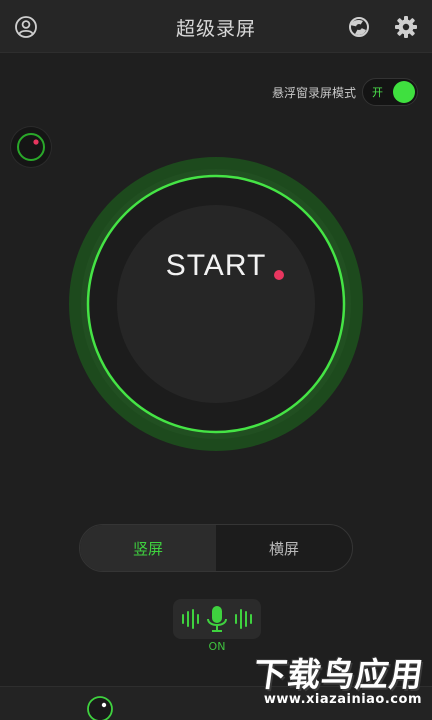 The height and width of the screenshot is (720, 432). I want to click on watermark: 下载鸟应用 www.xiazainiao.com, so click(319, 680).